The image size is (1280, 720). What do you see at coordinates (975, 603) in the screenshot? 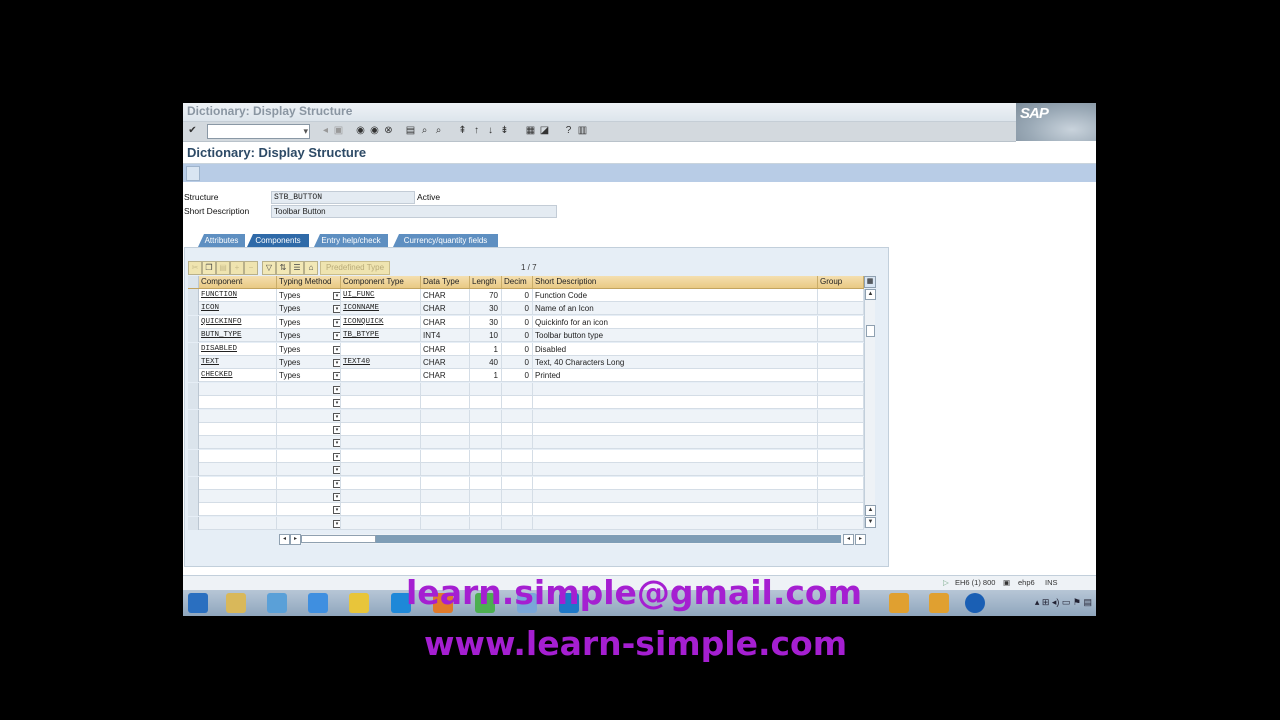
I see `help-tray-icon` at bounding box center [975, 603].